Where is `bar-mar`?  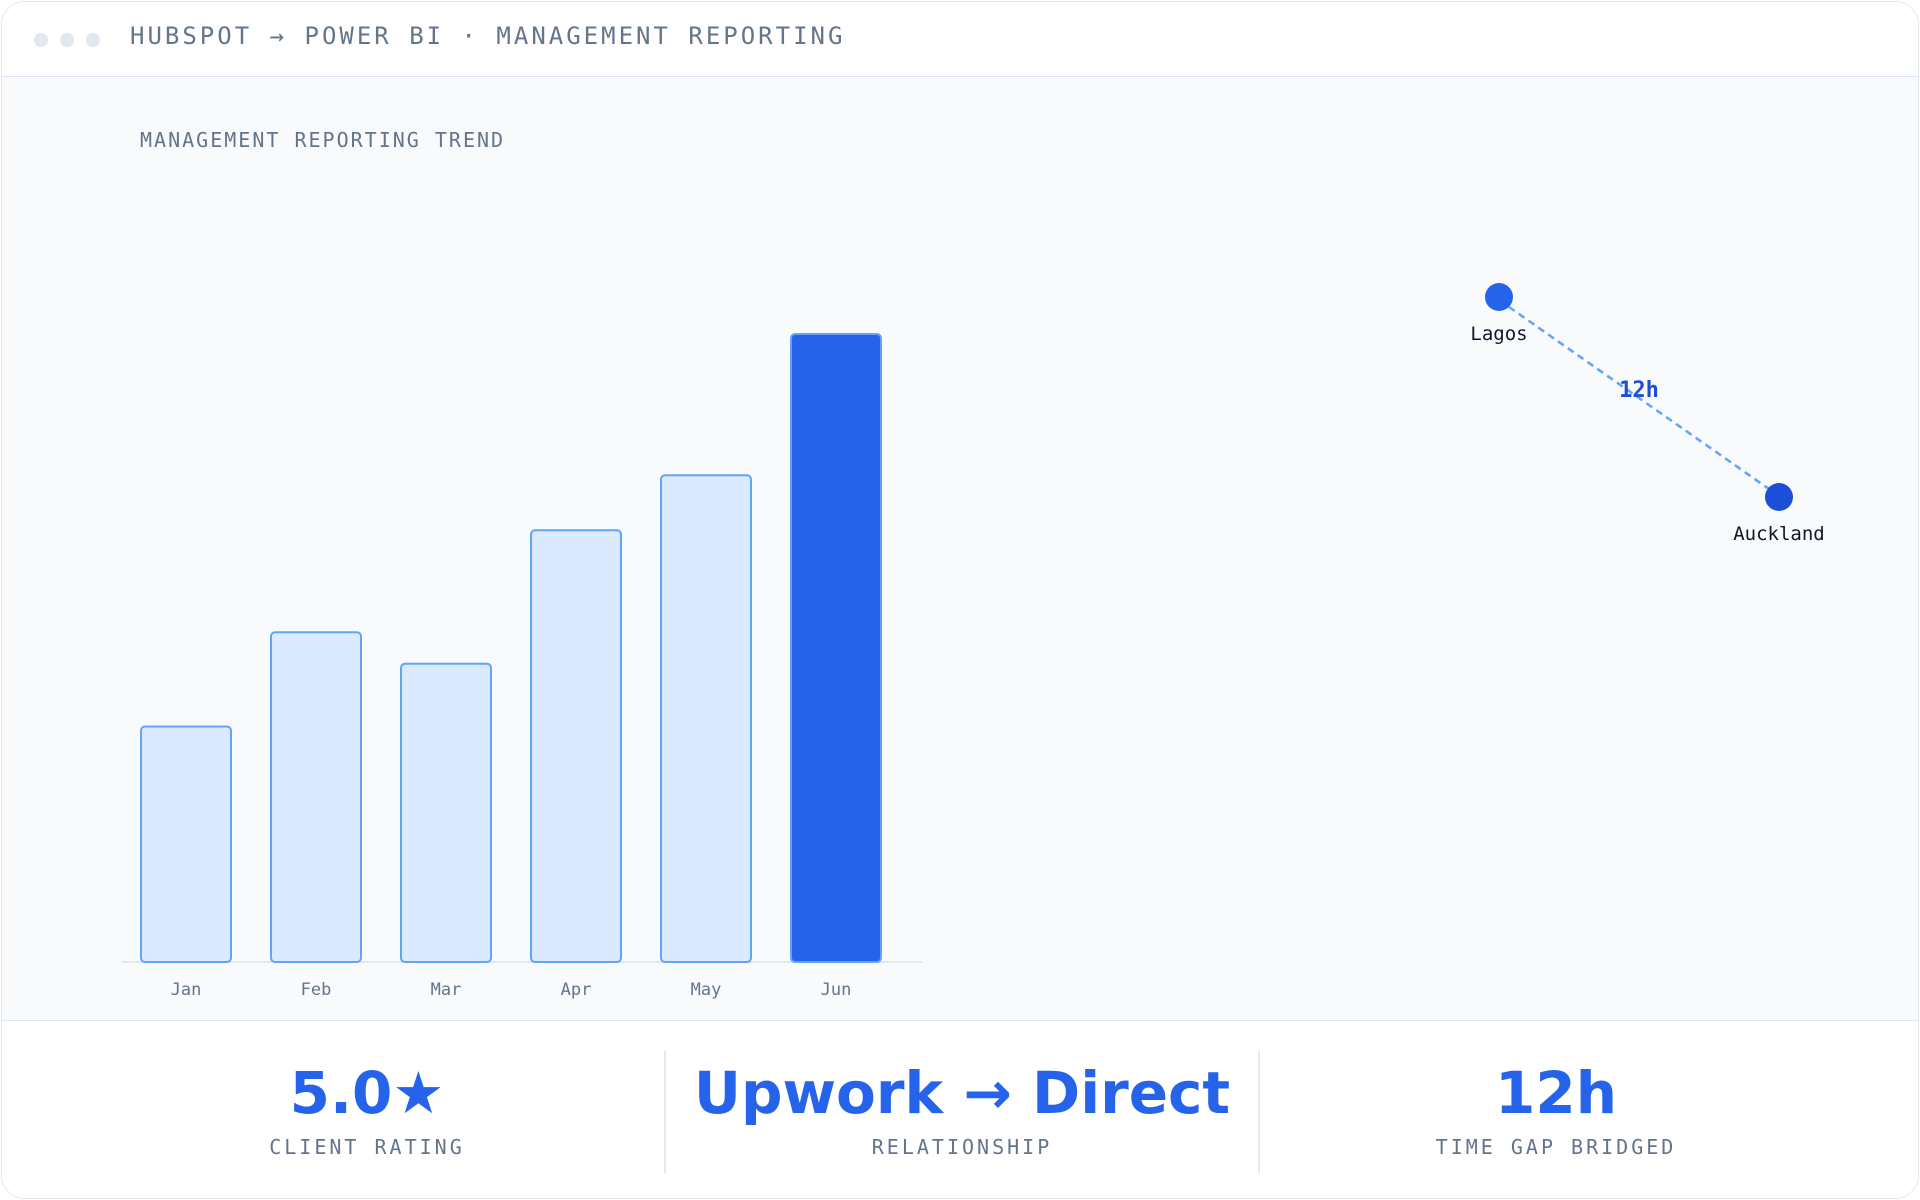 bar-mar is located at coordinates (446, 812).